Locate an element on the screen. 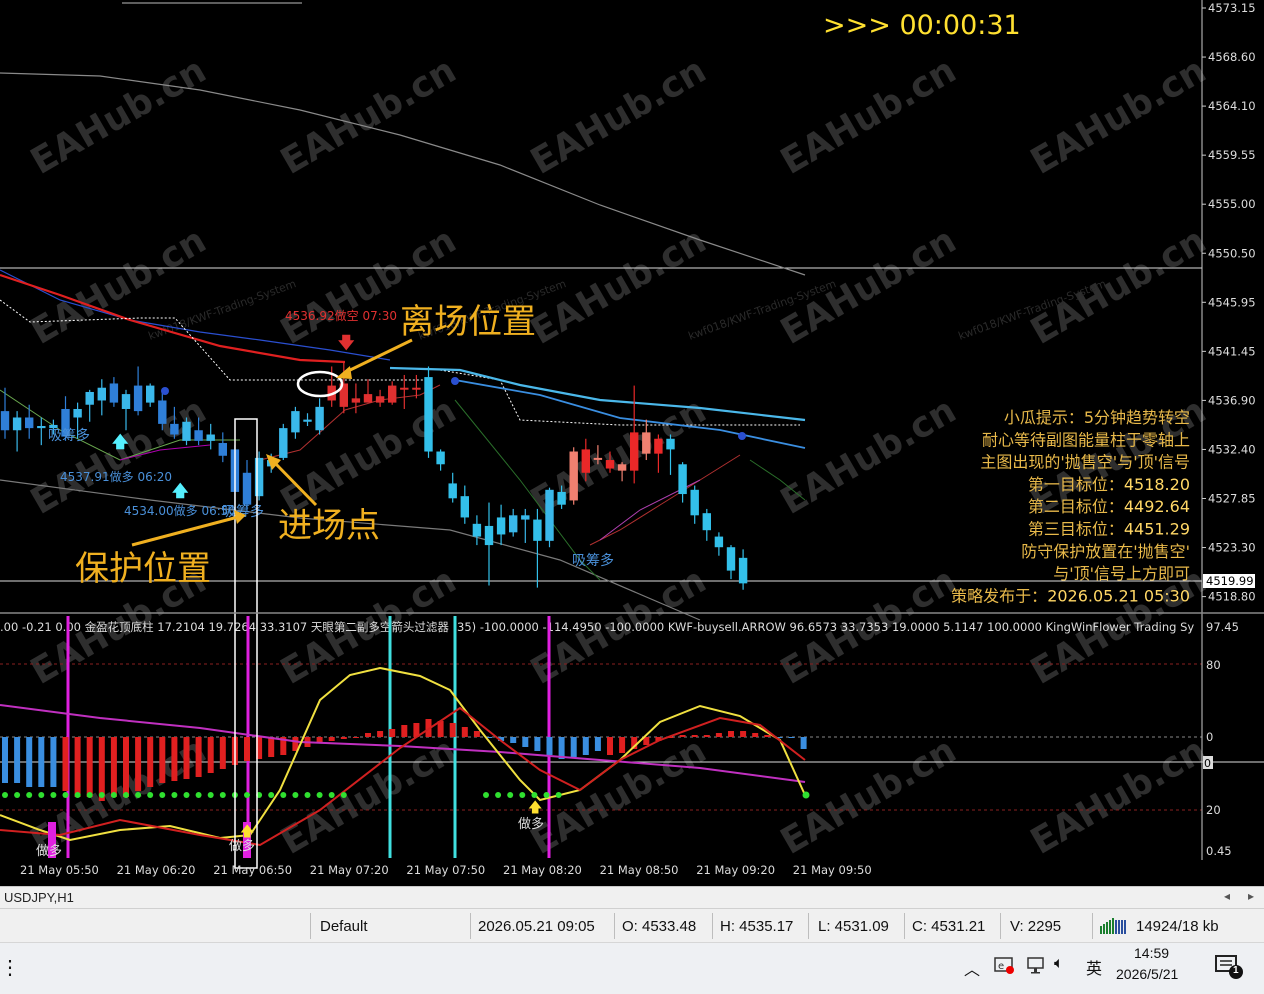  strategy-info-line: 第一目标位：4518.20 is located at coordinates (1109, 484).